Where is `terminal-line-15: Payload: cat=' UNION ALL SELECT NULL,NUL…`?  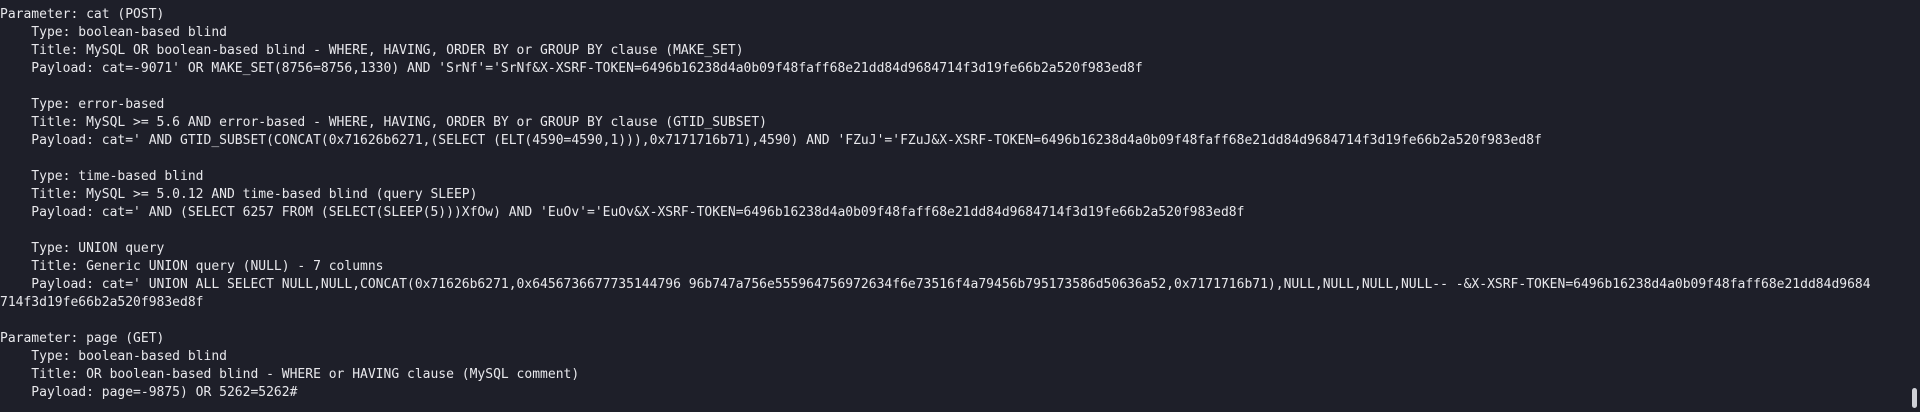
terminal-line-15: Payload: cat=' UNION ALL SELECT NULL,NUL… is located at coordinates (935, 284).